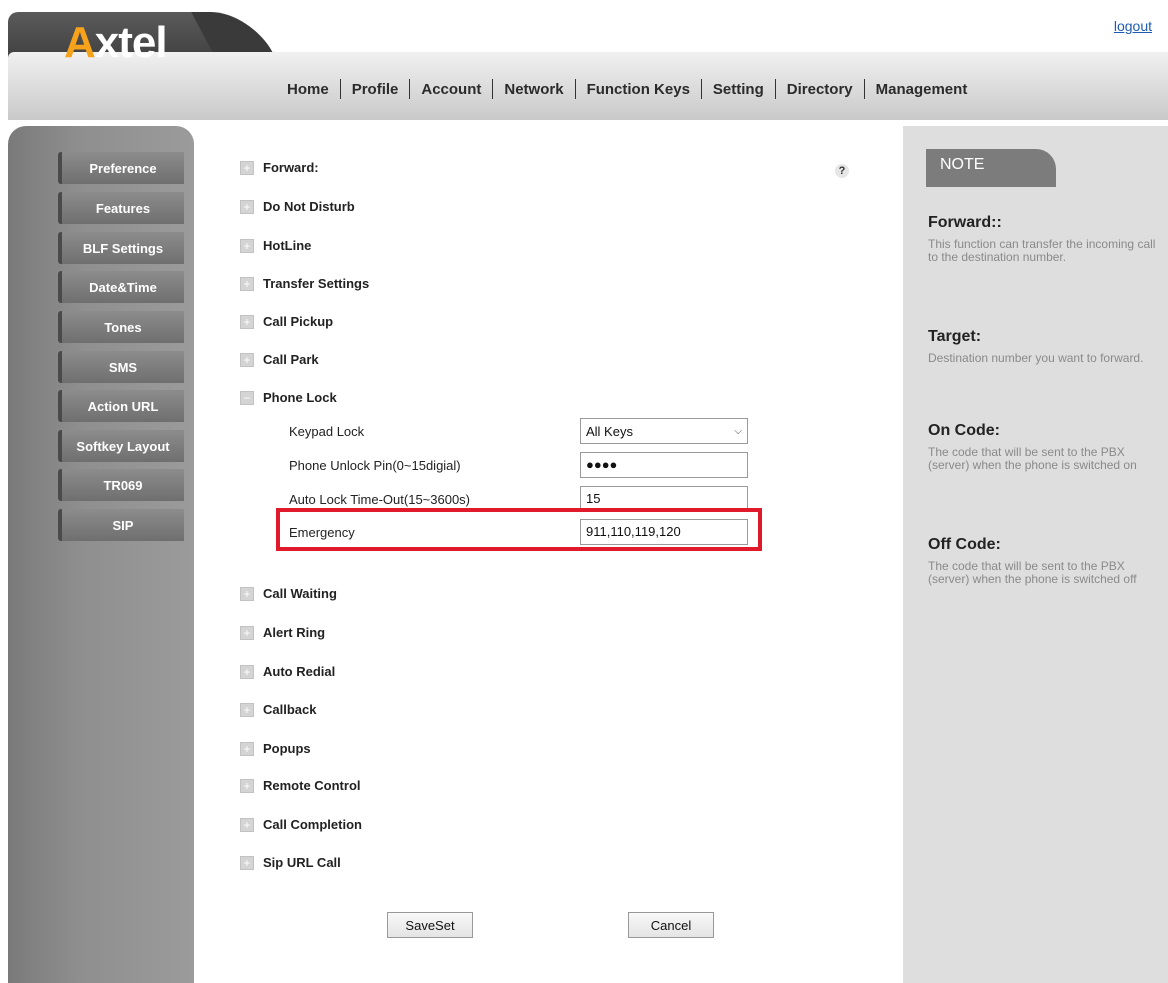 The width and height of the screenshot is (1168, 983). I want to click on section-callback: + Callback, so click(278, 709).